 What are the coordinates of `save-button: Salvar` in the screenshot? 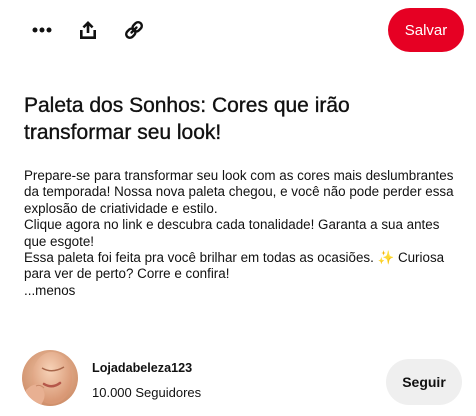 It's located at (426, 30).